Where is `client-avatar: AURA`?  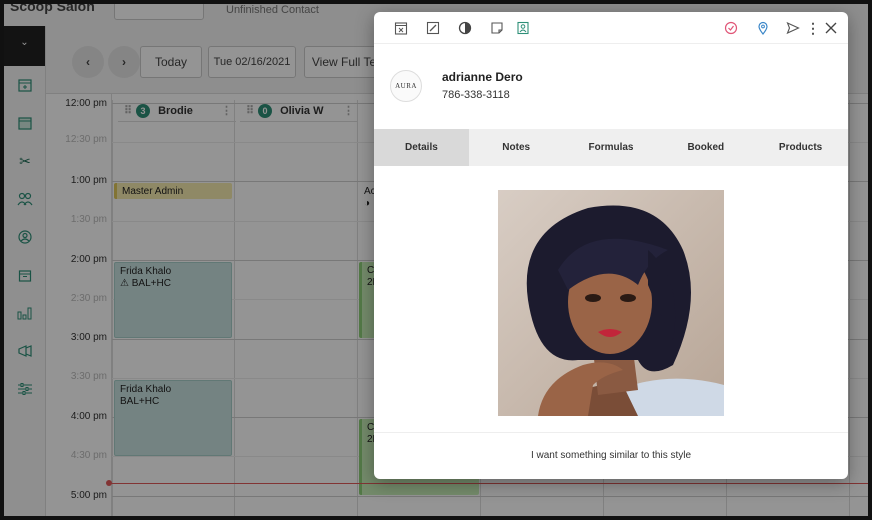
client-avatar: AURA is located at coordinates (406, 86).